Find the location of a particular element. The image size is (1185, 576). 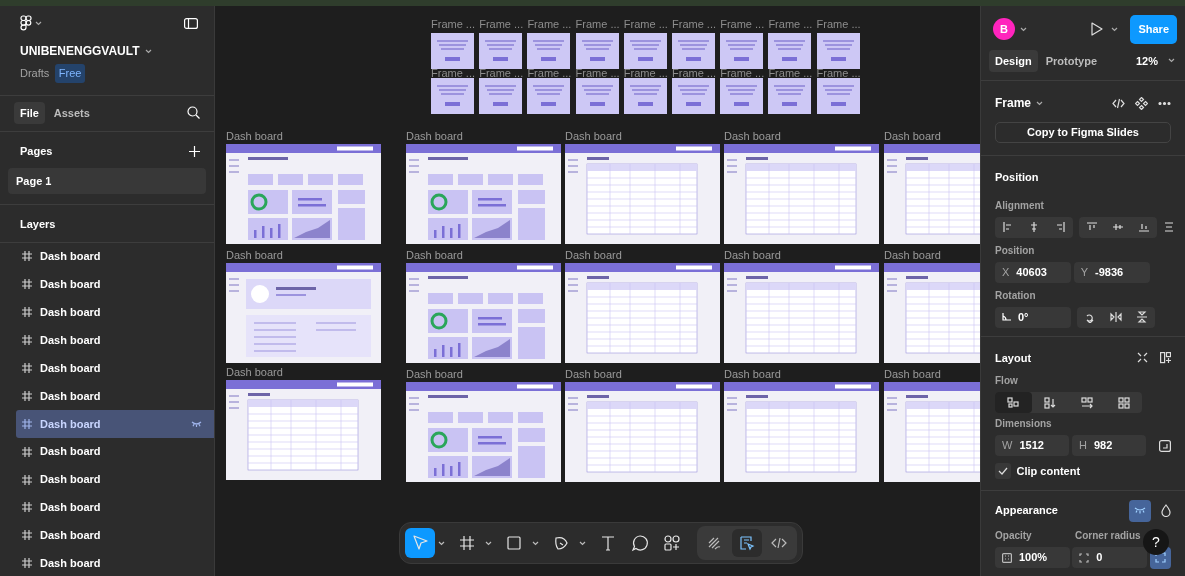

mode-button is located at coordinates (747, 543).